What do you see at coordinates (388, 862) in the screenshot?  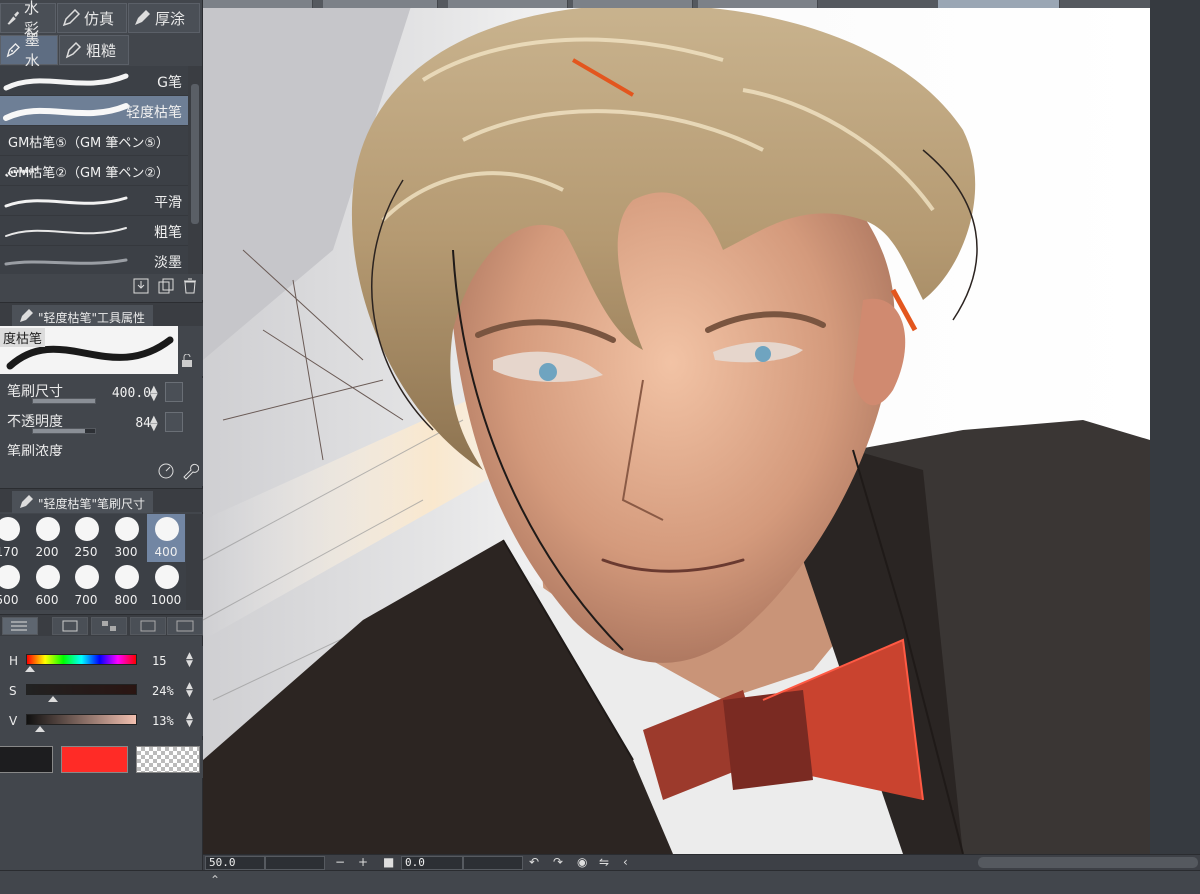 I see `fit-icon: ■` at bounding box center [388, 862].